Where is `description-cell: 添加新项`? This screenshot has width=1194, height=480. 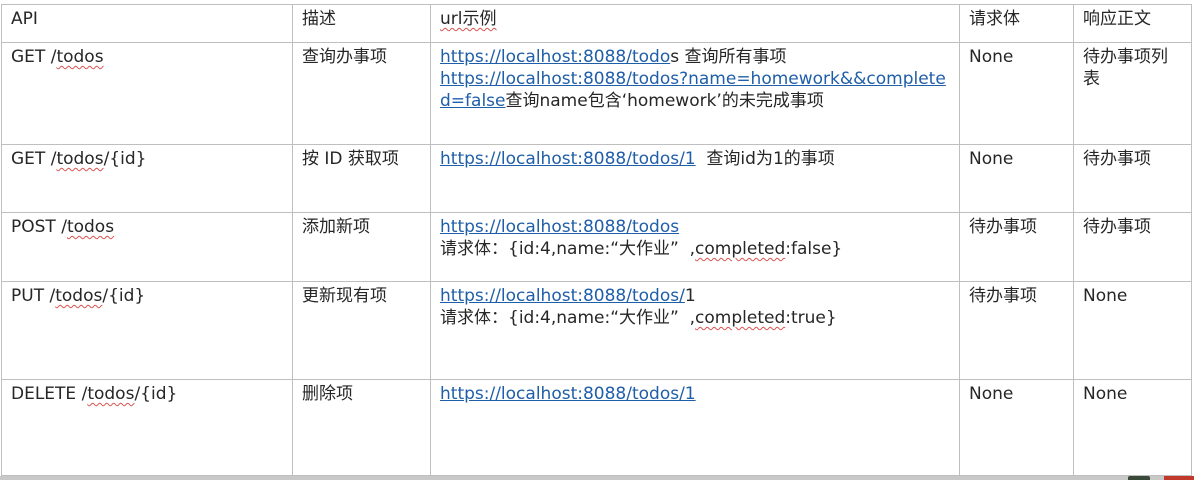
description-cell: 添加新项 is located at coordinates (361, 247).